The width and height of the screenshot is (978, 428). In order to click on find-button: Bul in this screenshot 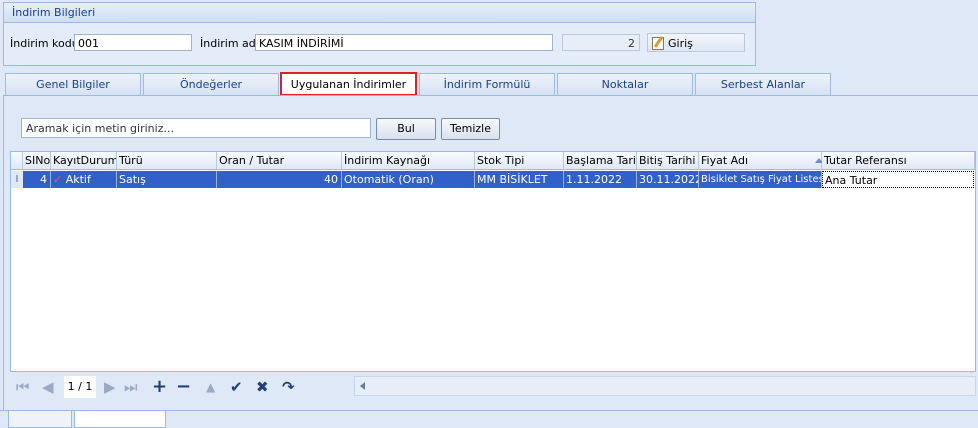, I will do `click(406, 129)`.